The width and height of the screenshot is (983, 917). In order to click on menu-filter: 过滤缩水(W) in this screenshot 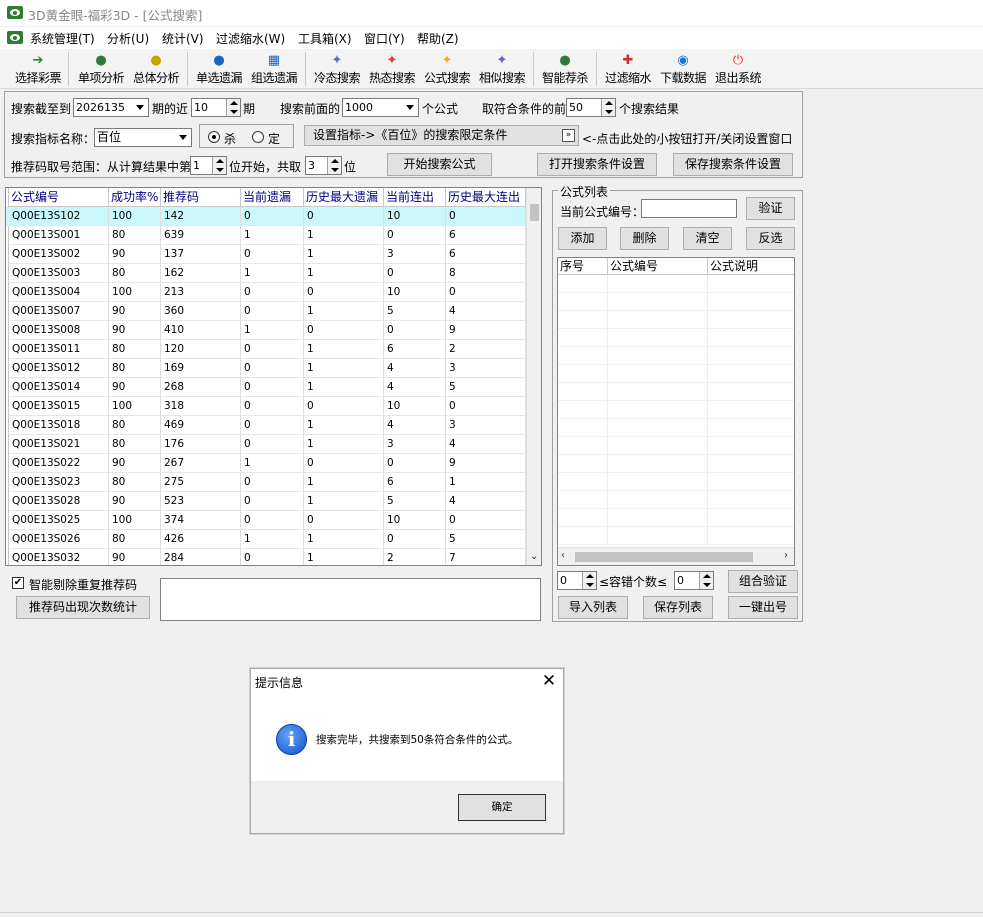, I will do `click(250, 38)`.